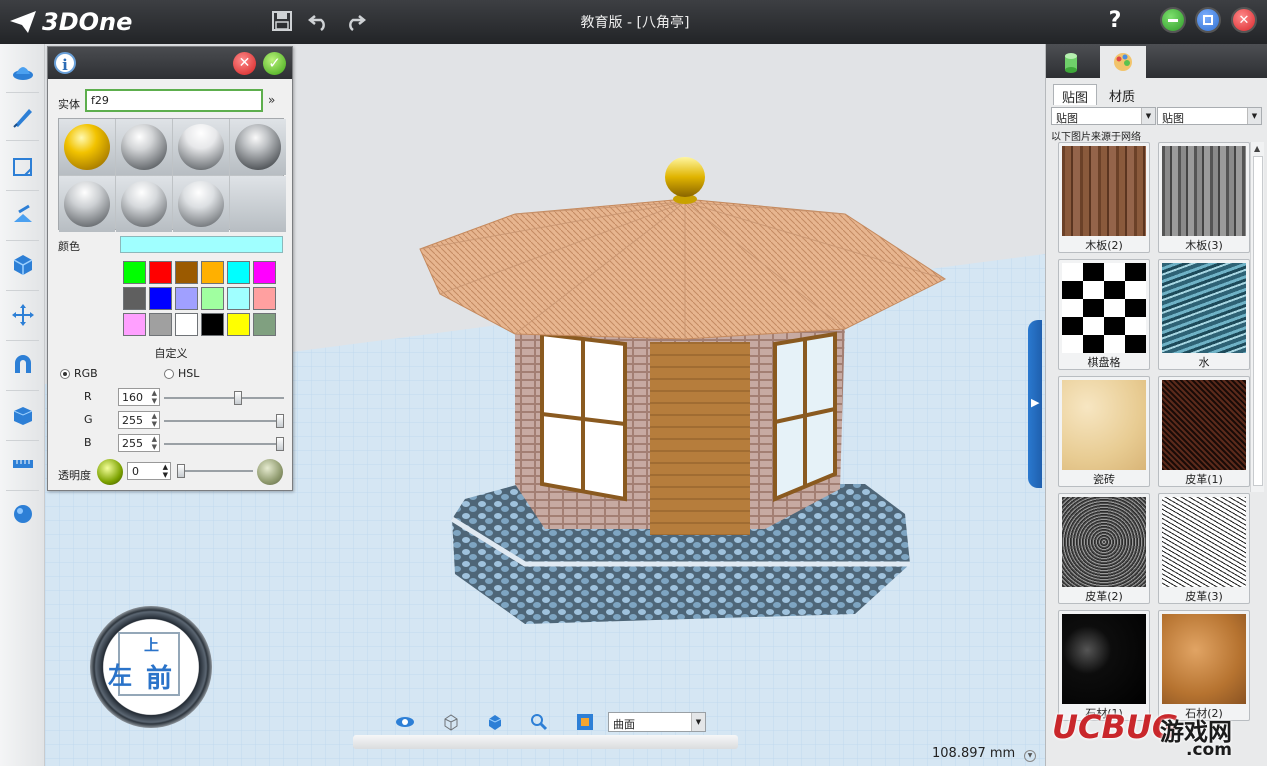 The image size is (1267, 766). What do you see at coordinates (1204, 548) in the screenshot?
I see `texture-item: 皮革(3)` at bounding box center [1204, 548].